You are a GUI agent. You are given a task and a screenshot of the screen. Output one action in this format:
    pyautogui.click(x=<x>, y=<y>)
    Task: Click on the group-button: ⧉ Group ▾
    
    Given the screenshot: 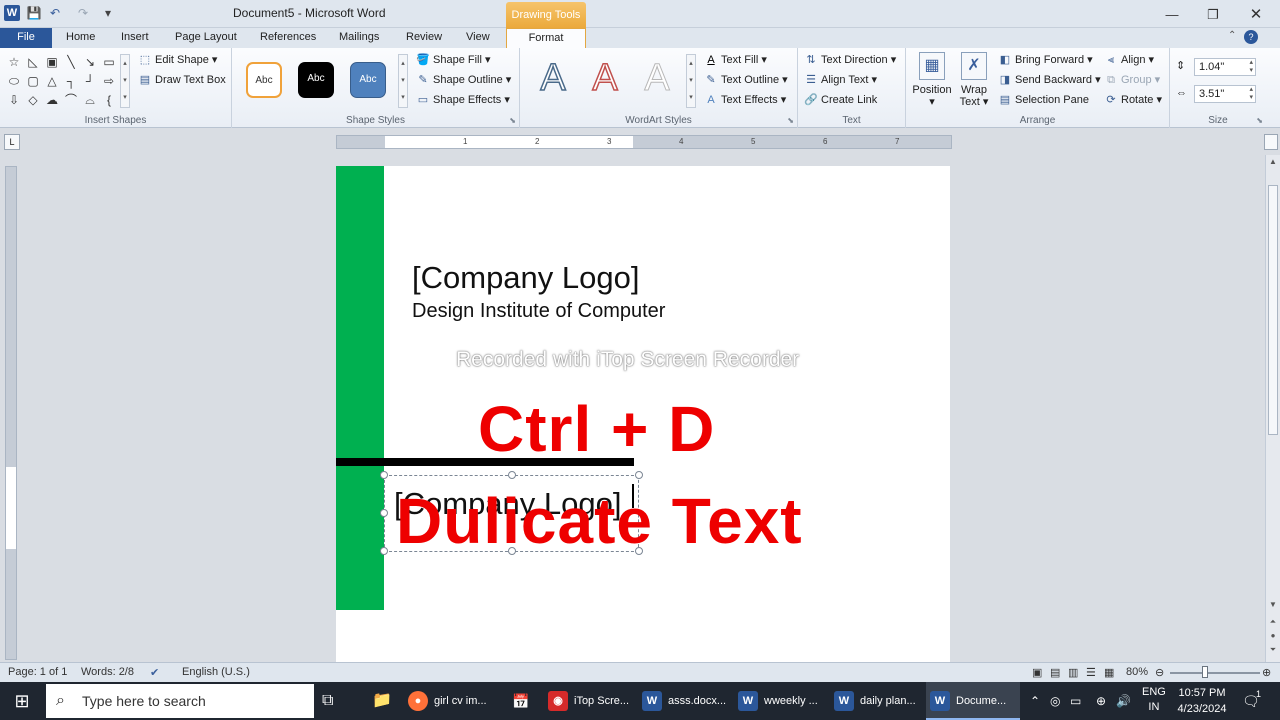 What is the action you would take?
    pyautogui.click(x=1132, y=80)
    